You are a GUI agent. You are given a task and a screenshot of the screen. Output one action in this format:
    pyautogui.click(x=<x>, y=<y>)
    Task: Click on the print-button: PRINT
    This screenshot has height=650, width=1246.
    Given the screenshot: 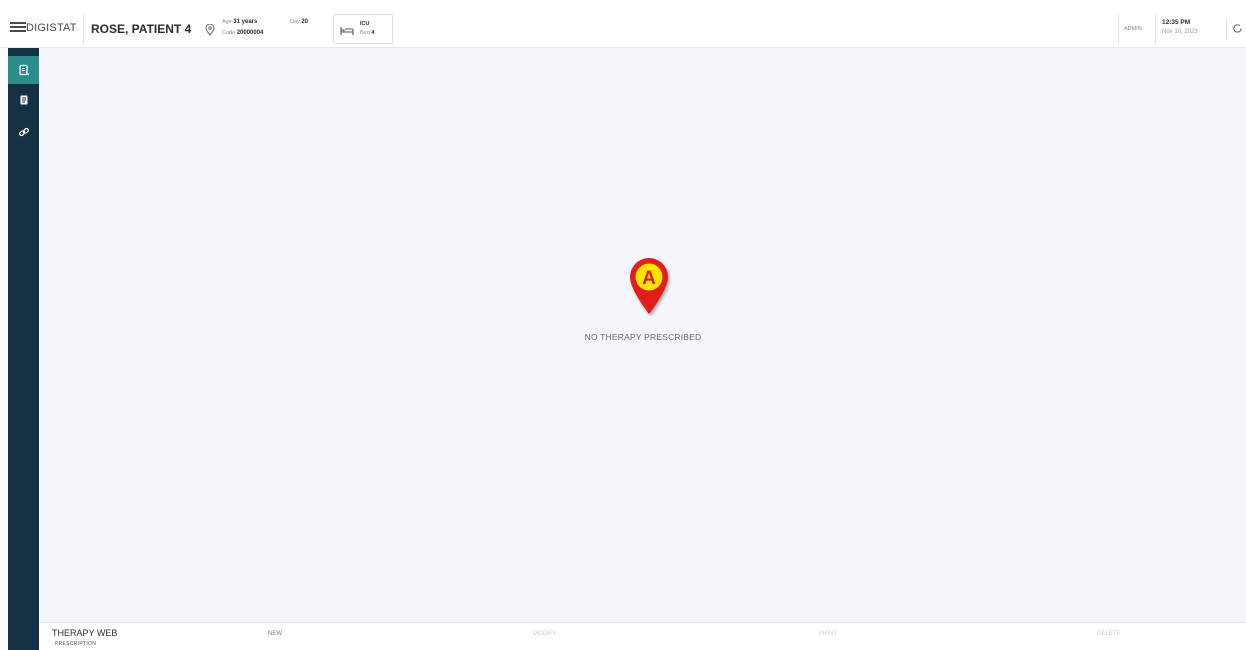 What is the action you would take?
    pyautogui.click(x=828, y=634)
    